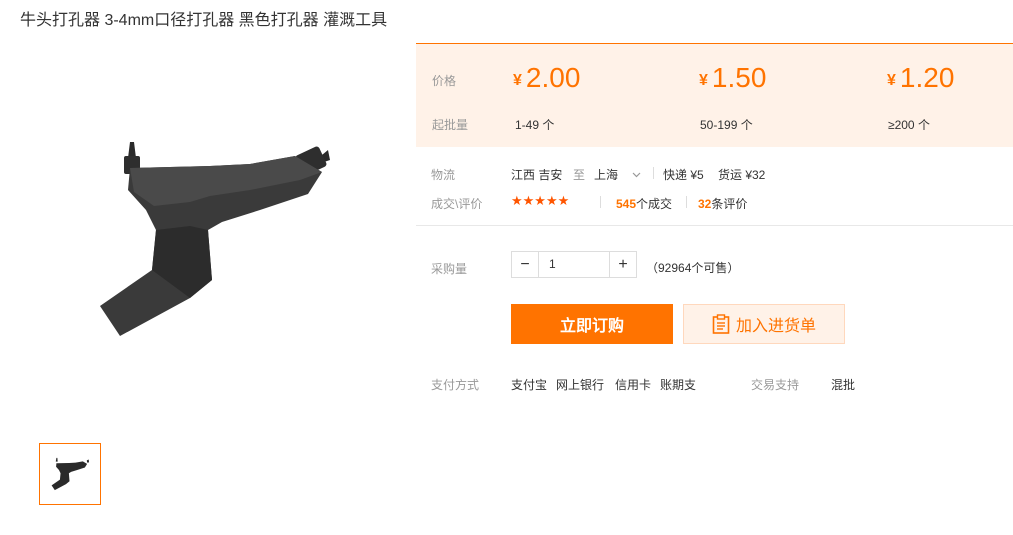 The height and width of the screenshot is (535, 1013). I want to click on chevron-down-icon, so click(636, 174).